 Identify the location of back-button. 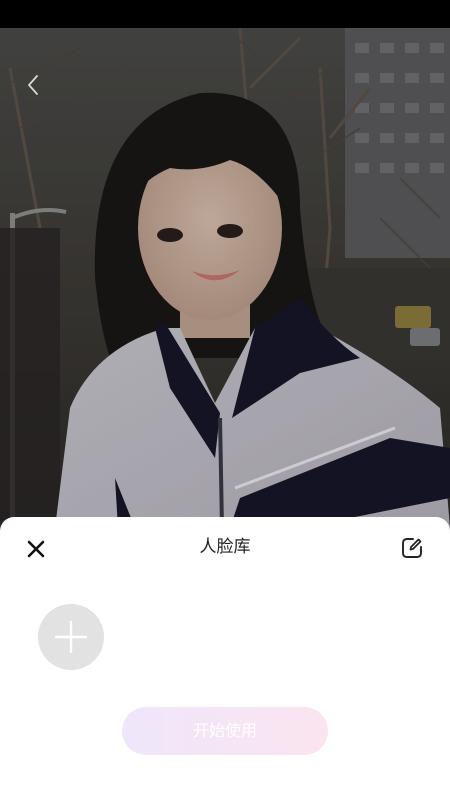
(33, 85).